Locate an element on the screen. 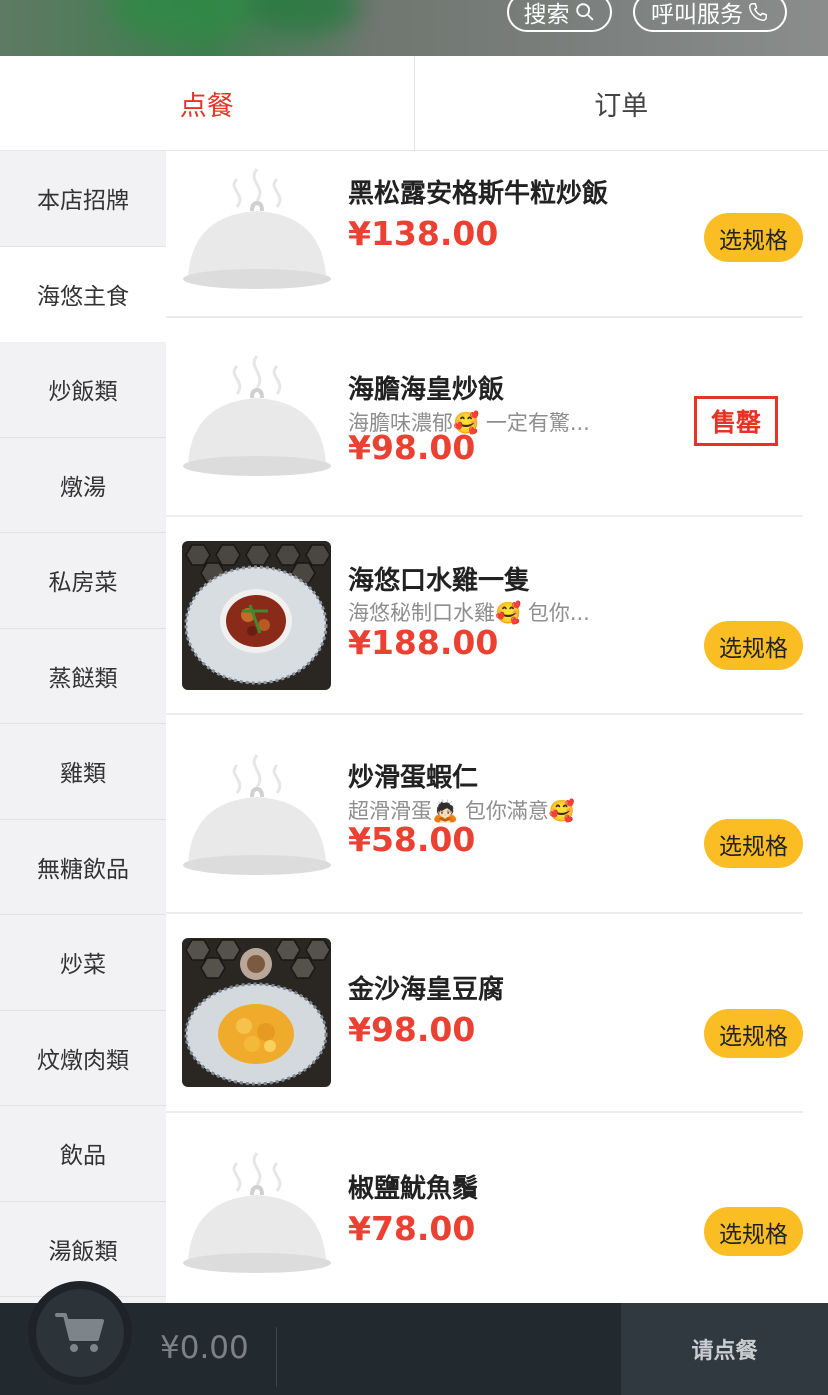  cart-button is located at coordinates (80, 1333).